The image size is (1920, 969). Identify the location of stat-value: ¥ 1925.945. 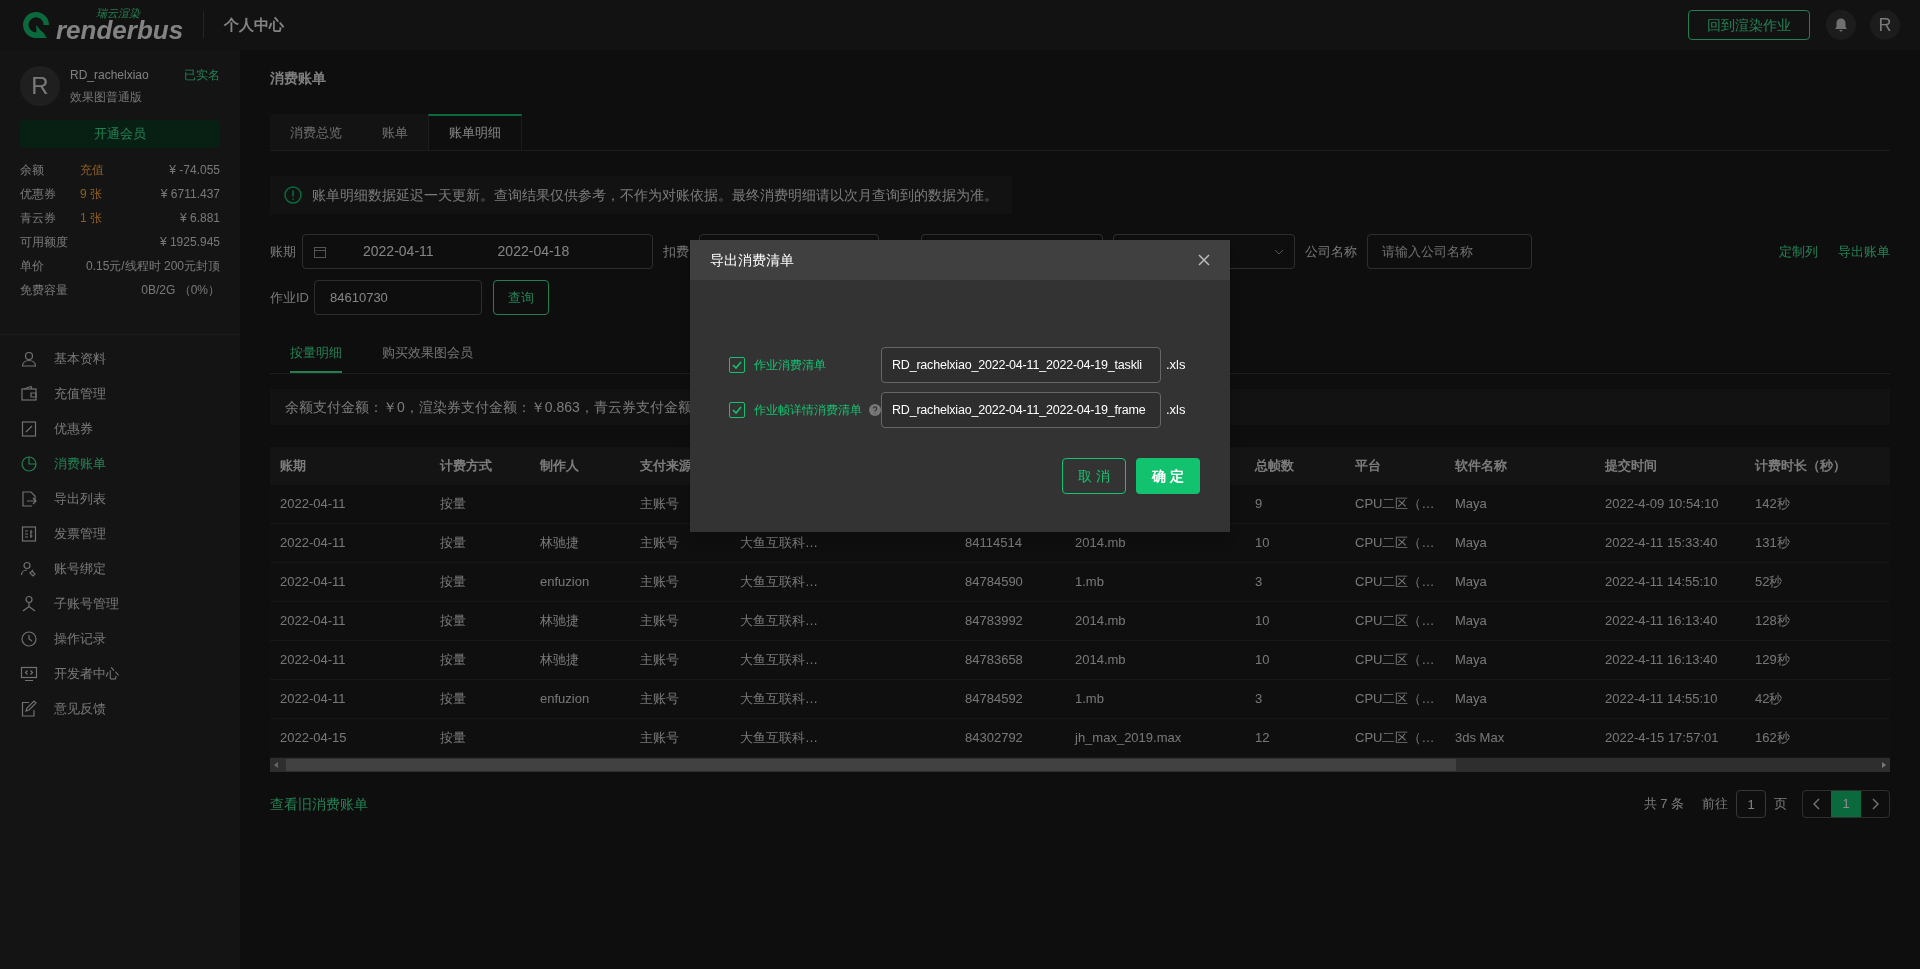
(189, 242).